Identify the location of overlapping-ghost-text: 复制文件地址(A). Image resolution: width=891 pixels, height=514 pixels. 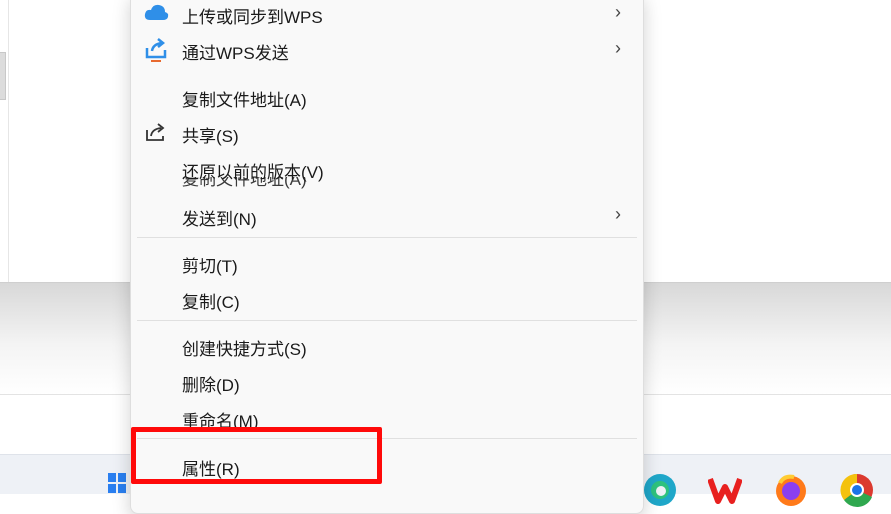
(244, 183).